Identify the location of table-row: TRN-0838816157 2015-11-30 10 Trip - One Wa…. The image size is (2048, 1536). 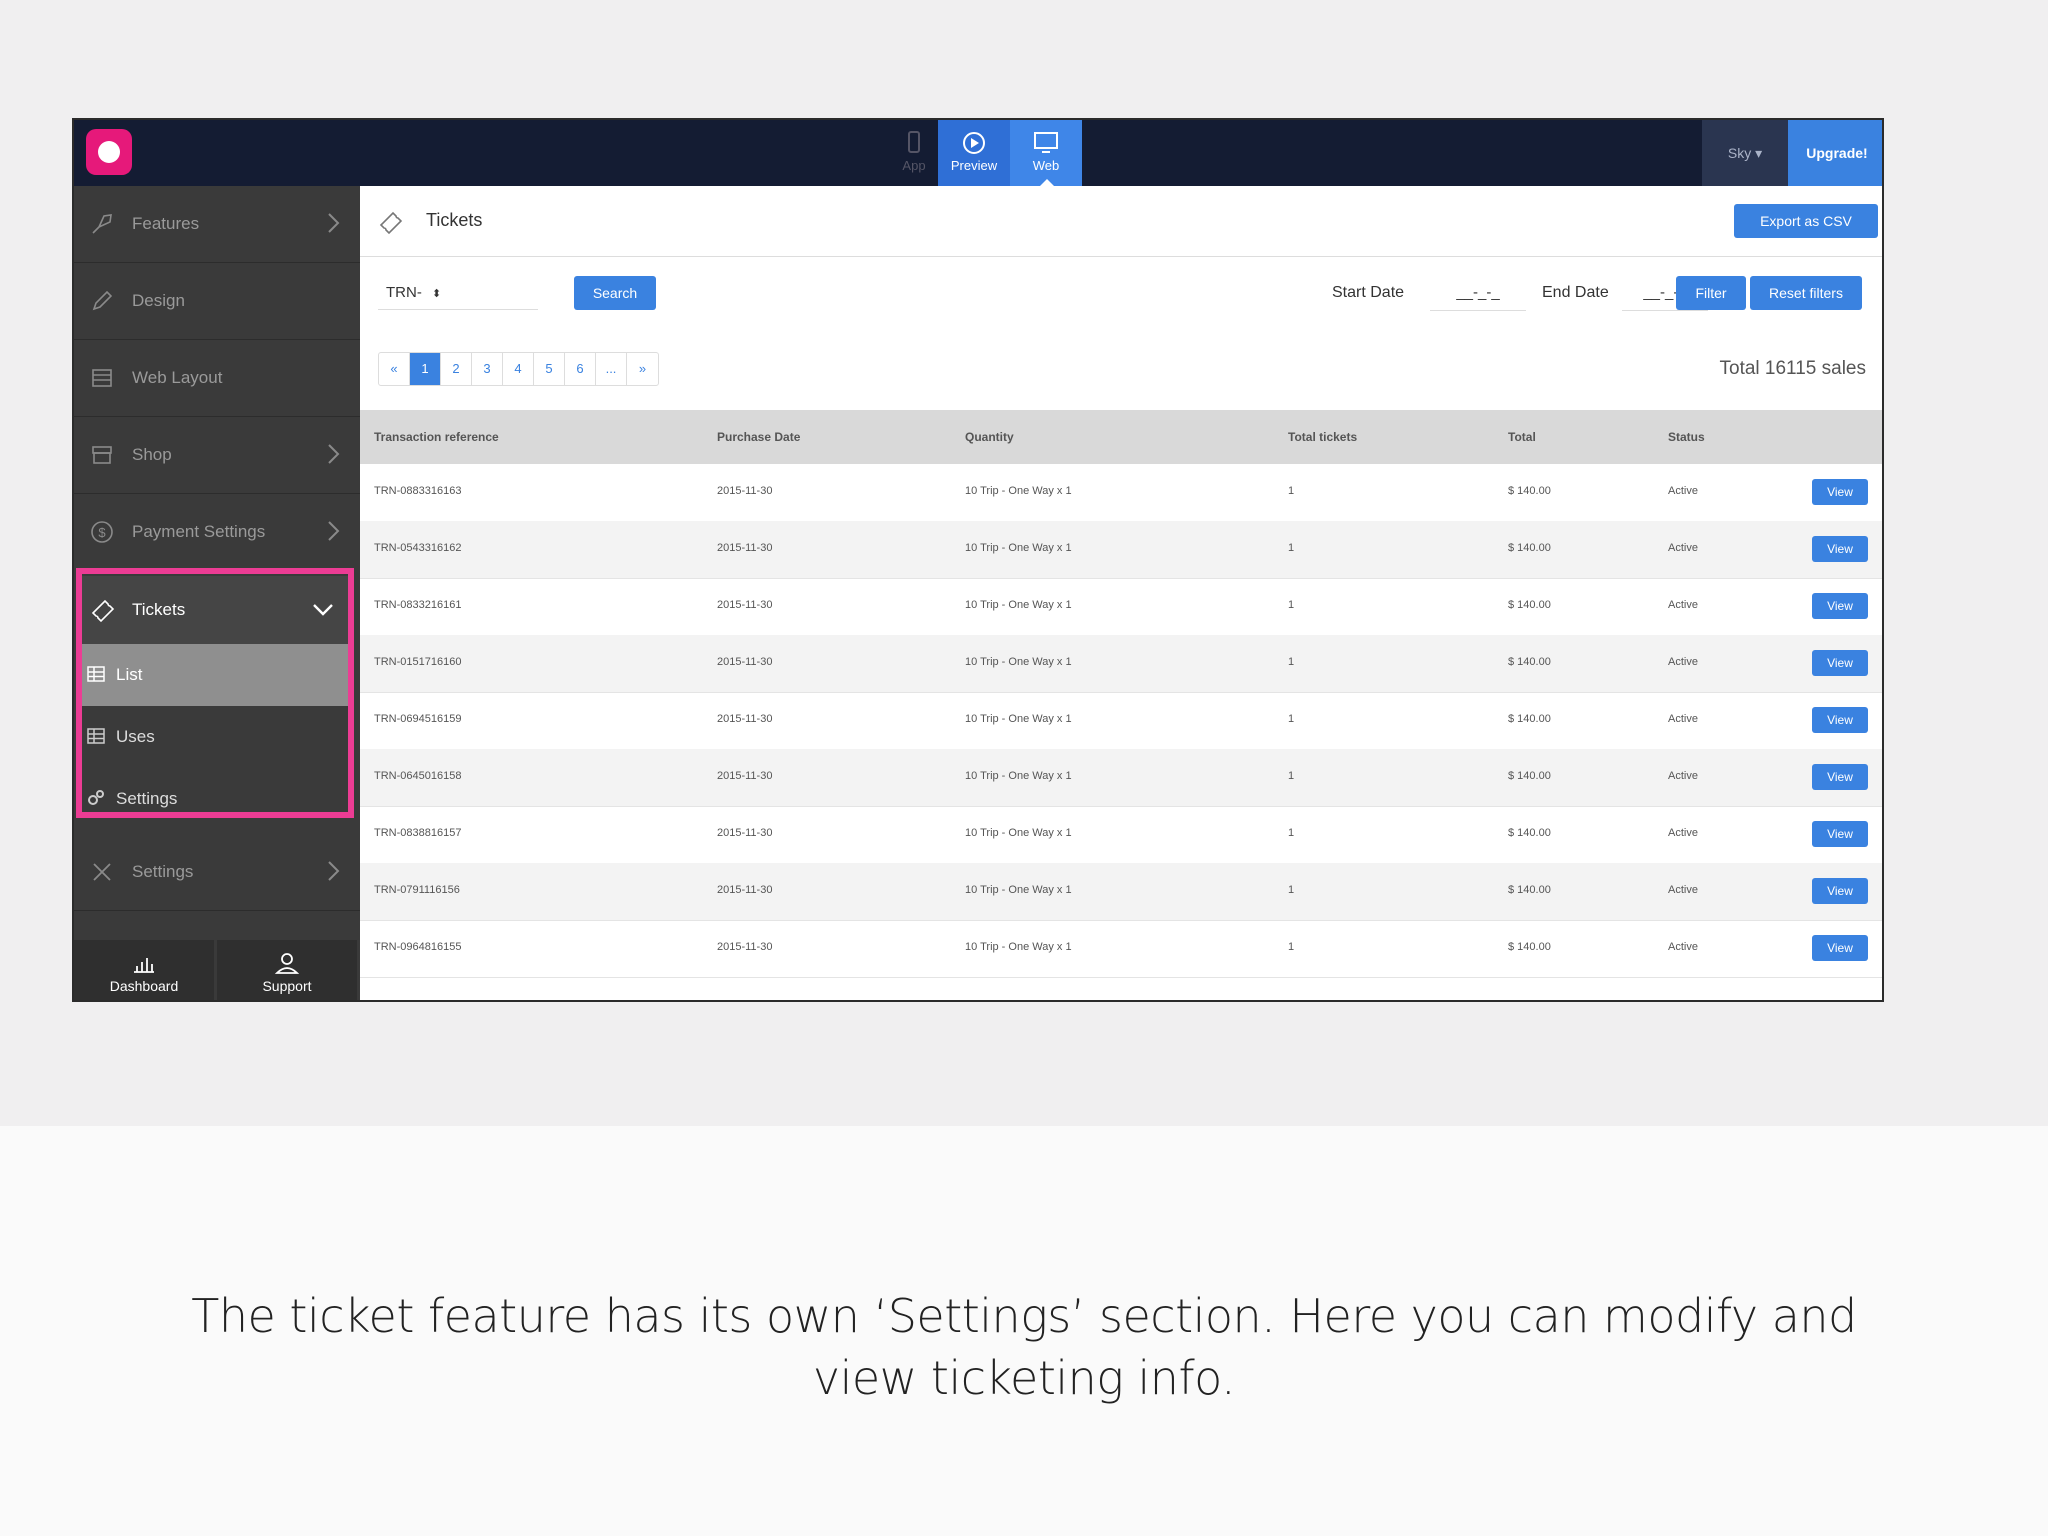
(1121, 835).